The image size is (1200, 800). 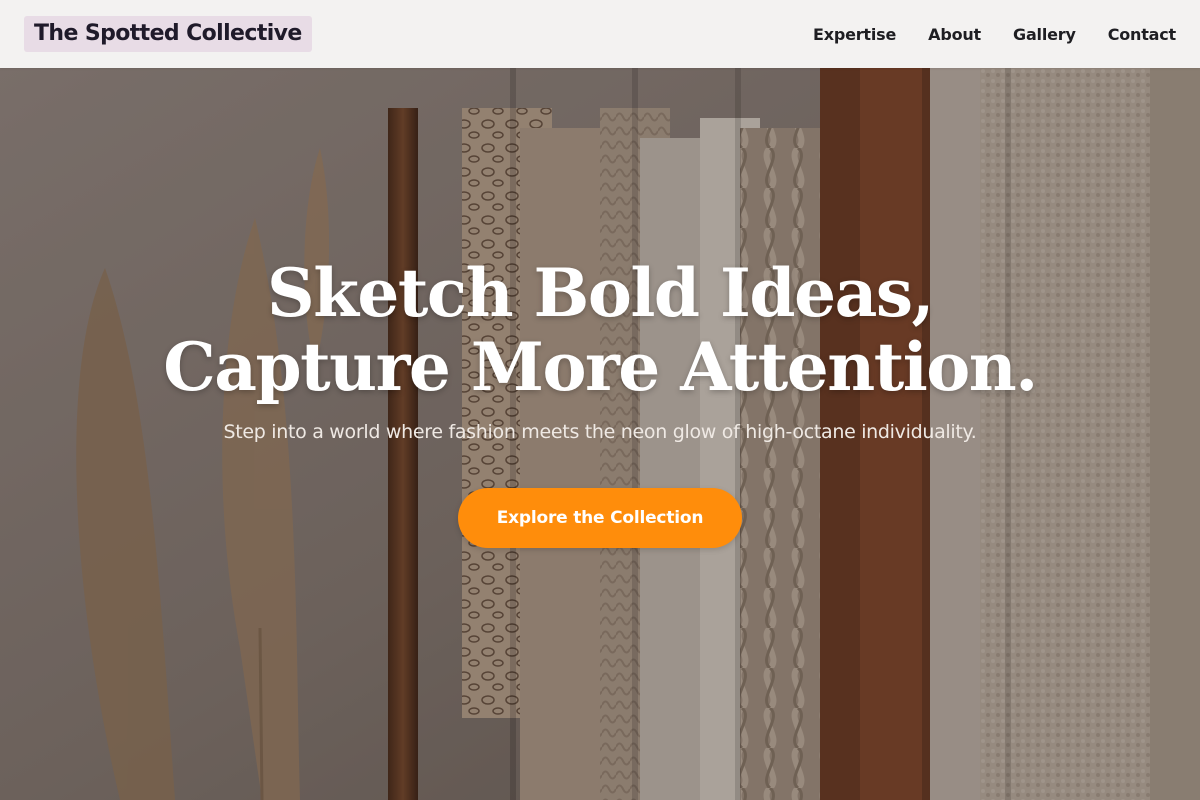 I want to click on main-nav: Expertise About Gallery Contact, so click(x=994, y=34).